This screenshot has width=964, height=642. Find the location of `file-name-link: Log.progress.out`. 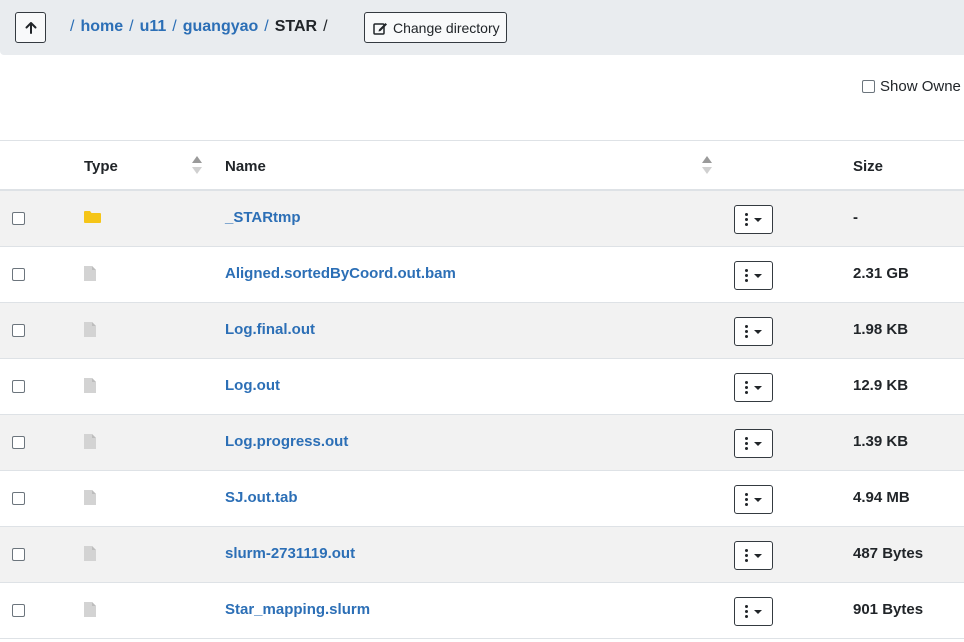

file-name-link: Log.progress.out is located at coordinates (286, 441).